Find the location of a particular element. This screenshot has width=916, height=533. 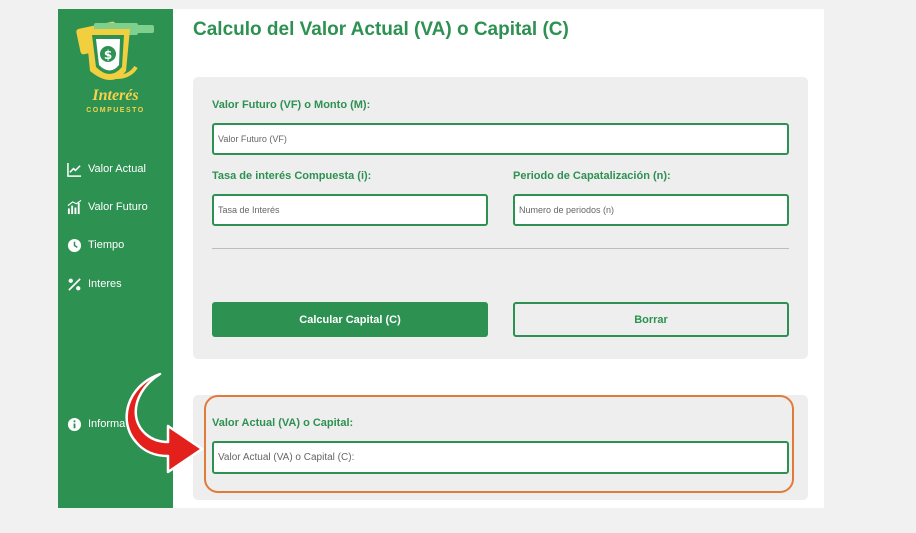

sidebar-item-valor-futuro: Valor Futuro is located at coordinates (107, 207).